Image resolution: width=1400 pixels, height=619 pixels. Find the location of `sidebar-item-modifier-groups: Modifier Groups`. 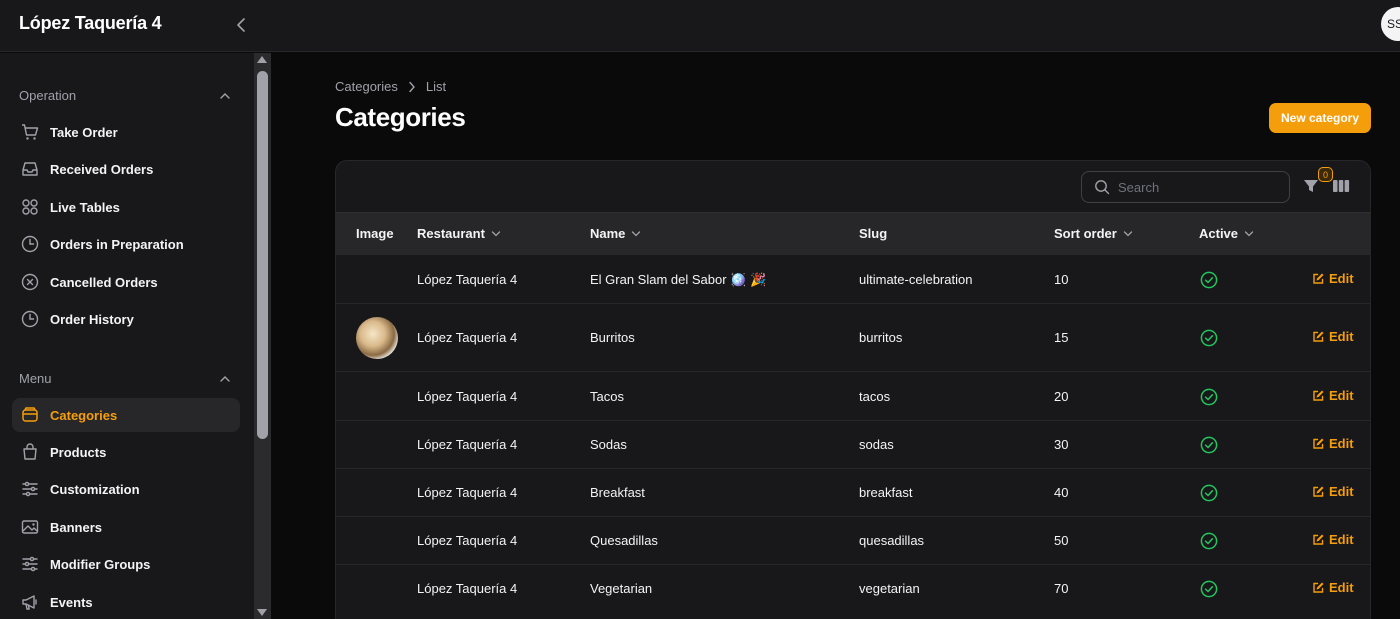

sidebar-item-modifier-groups: Modifier Groups is located at coordinates (126, 564).